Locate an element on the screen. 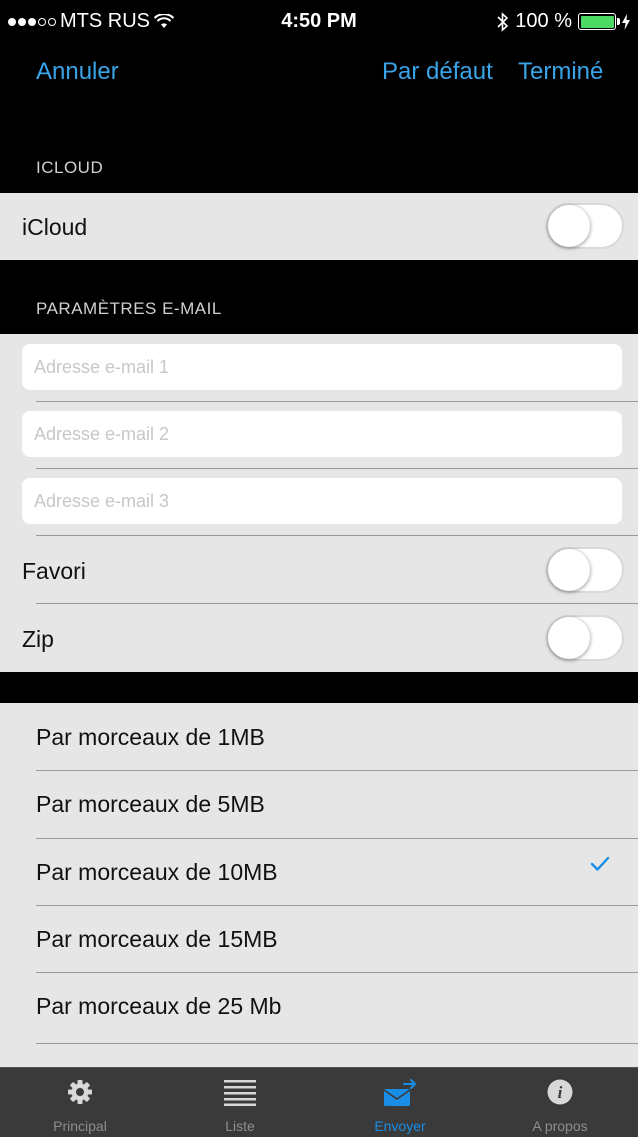 The image size is (638, 1137). icloud-toggle is located at coordinates (585, 226).